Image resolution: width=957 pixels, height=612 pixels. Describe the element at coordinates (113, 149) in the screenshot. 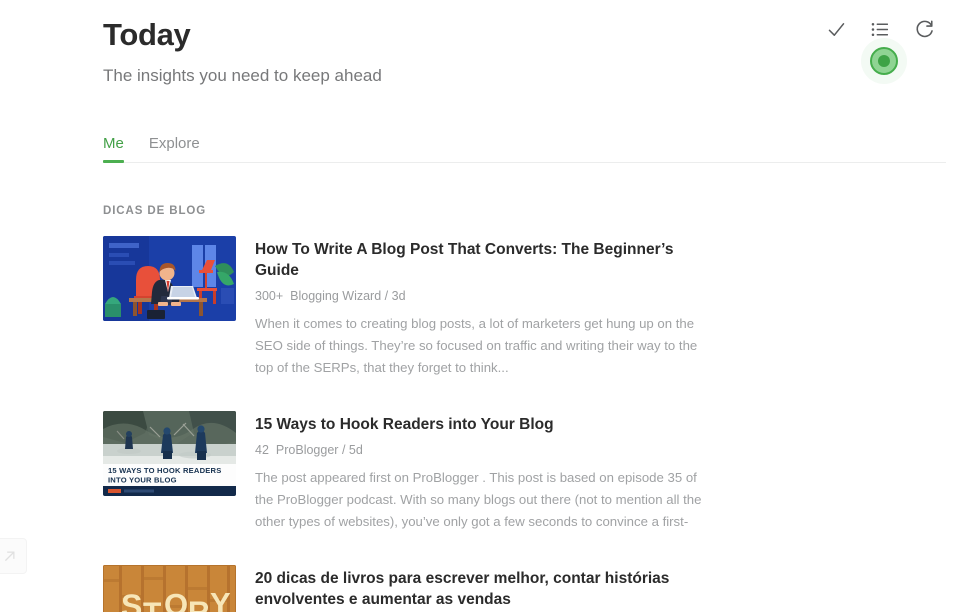

I see `tab-me: Me` at that location.